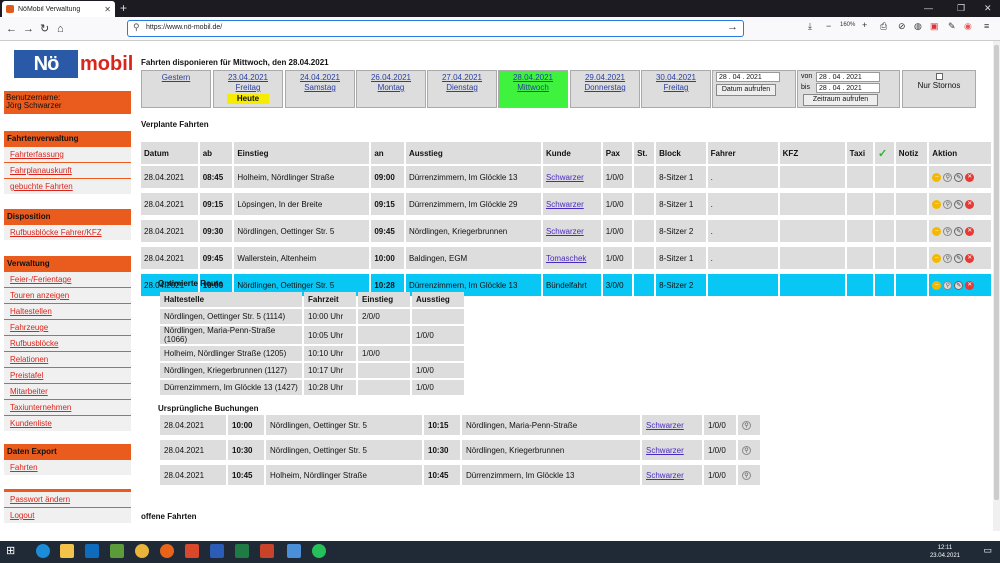 The height and width of the screenshot is (563, 1000). What do you see at coordinates (67, 423) in the screenshot?
I see `sidebar-item-kundenliste: Kundenliste` at bounding box center [67, 423].